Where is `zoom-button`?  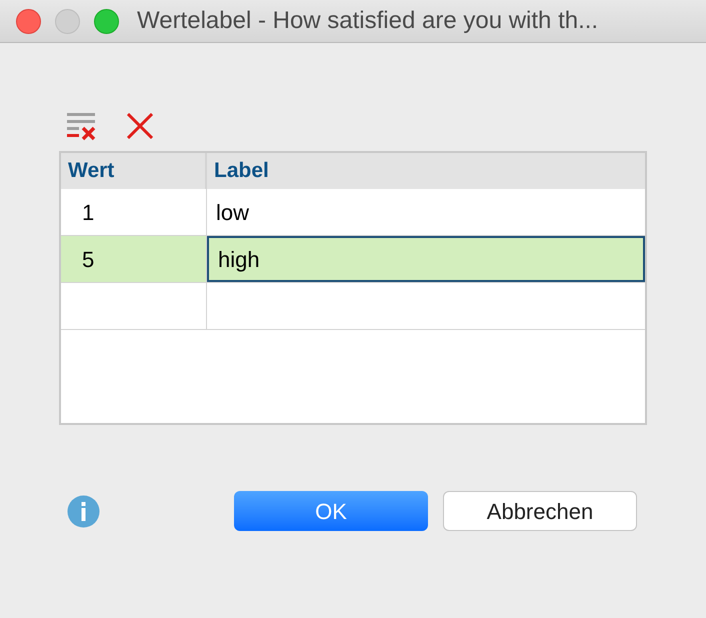 zoom-button is located at coordinates (106, 21).